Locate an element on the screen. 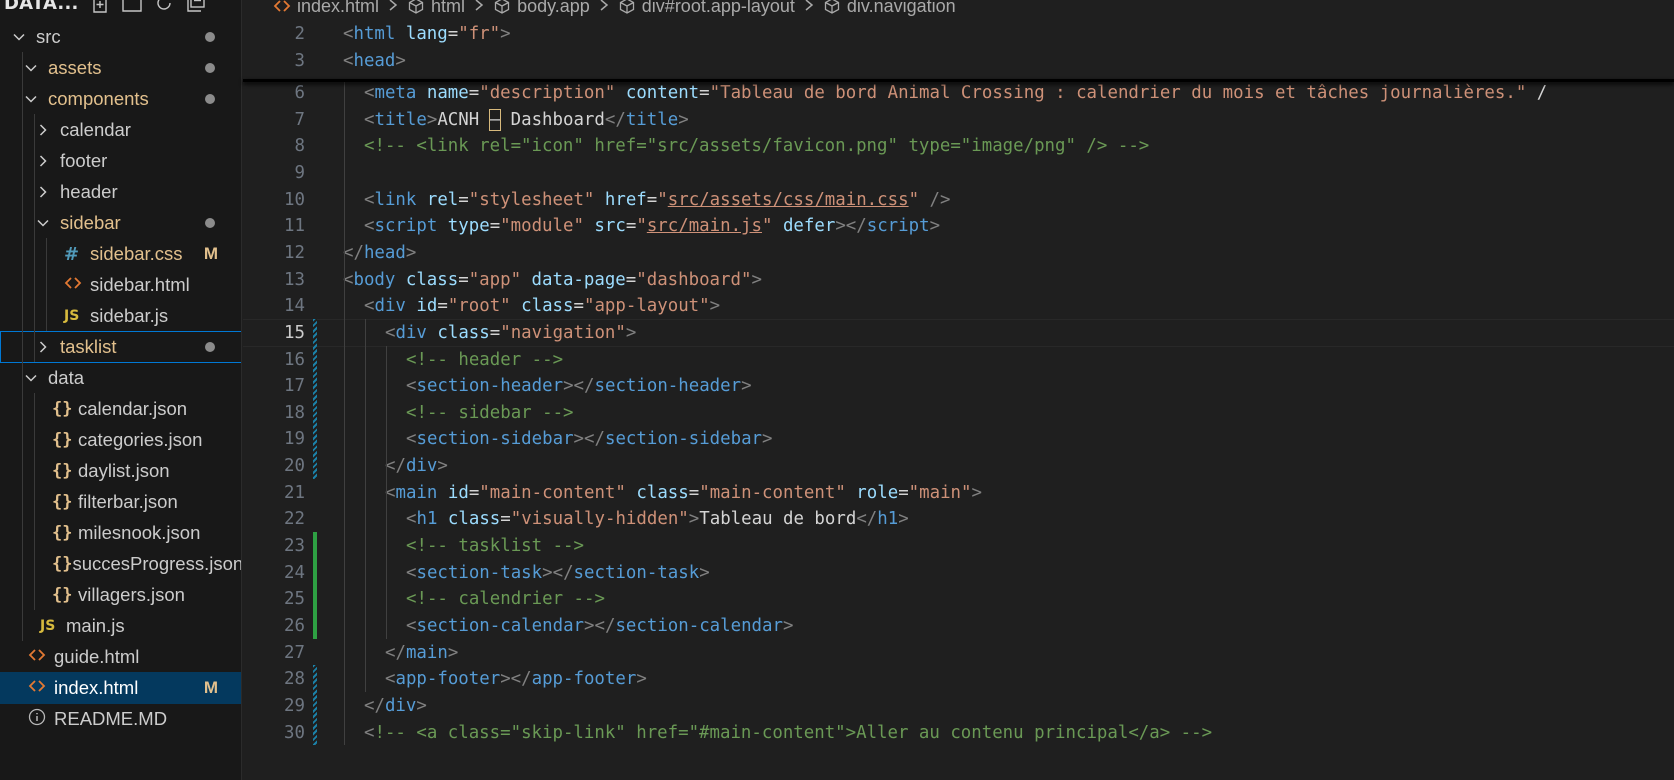 This screenshot has height=780, width=1674. new-file-icon is located at coordinates (100, 7).